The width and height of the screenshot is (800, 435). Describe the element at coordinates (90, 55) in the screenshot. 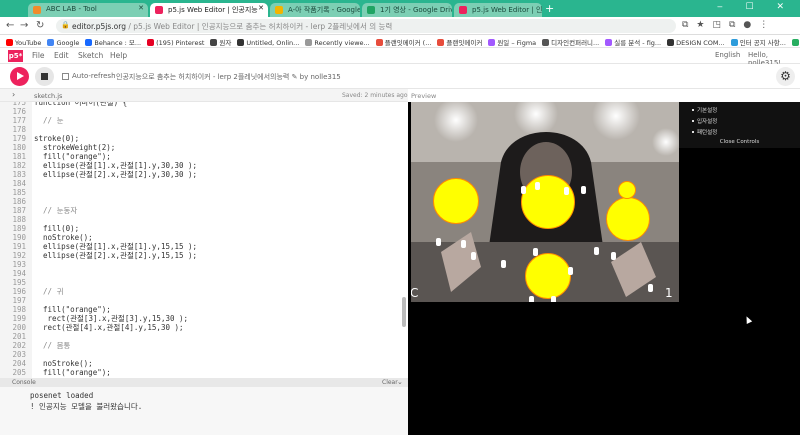

I see `menu-sketch: Sketch` at that location.